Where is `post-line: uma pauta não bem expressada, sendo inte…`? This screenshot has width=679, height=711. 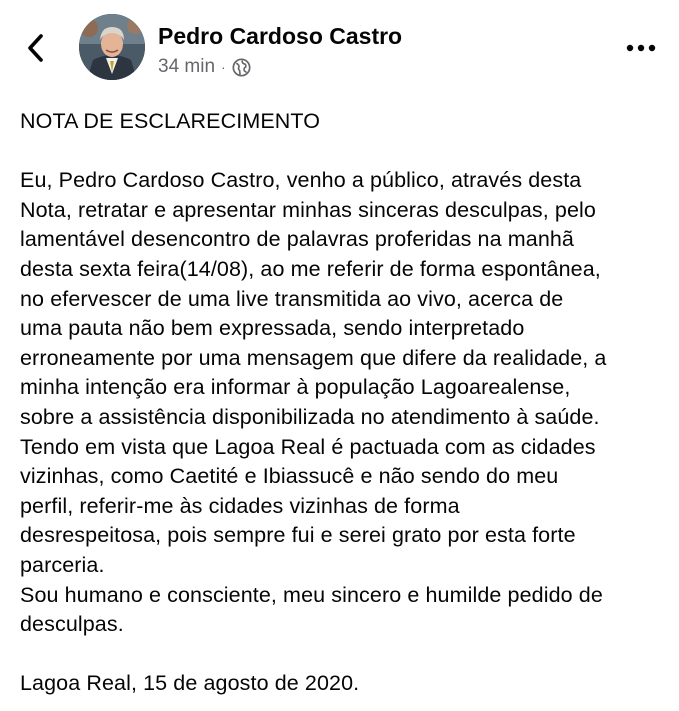
post-line: uma pauta não bem expressada, sendo inte… is located at coordinates (272, 328).